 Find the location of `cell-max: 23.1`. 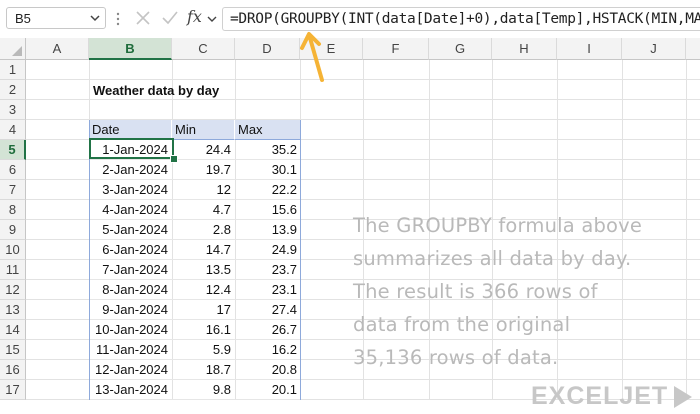

cell-max: 23.1 is located at coordinates (268, 290).